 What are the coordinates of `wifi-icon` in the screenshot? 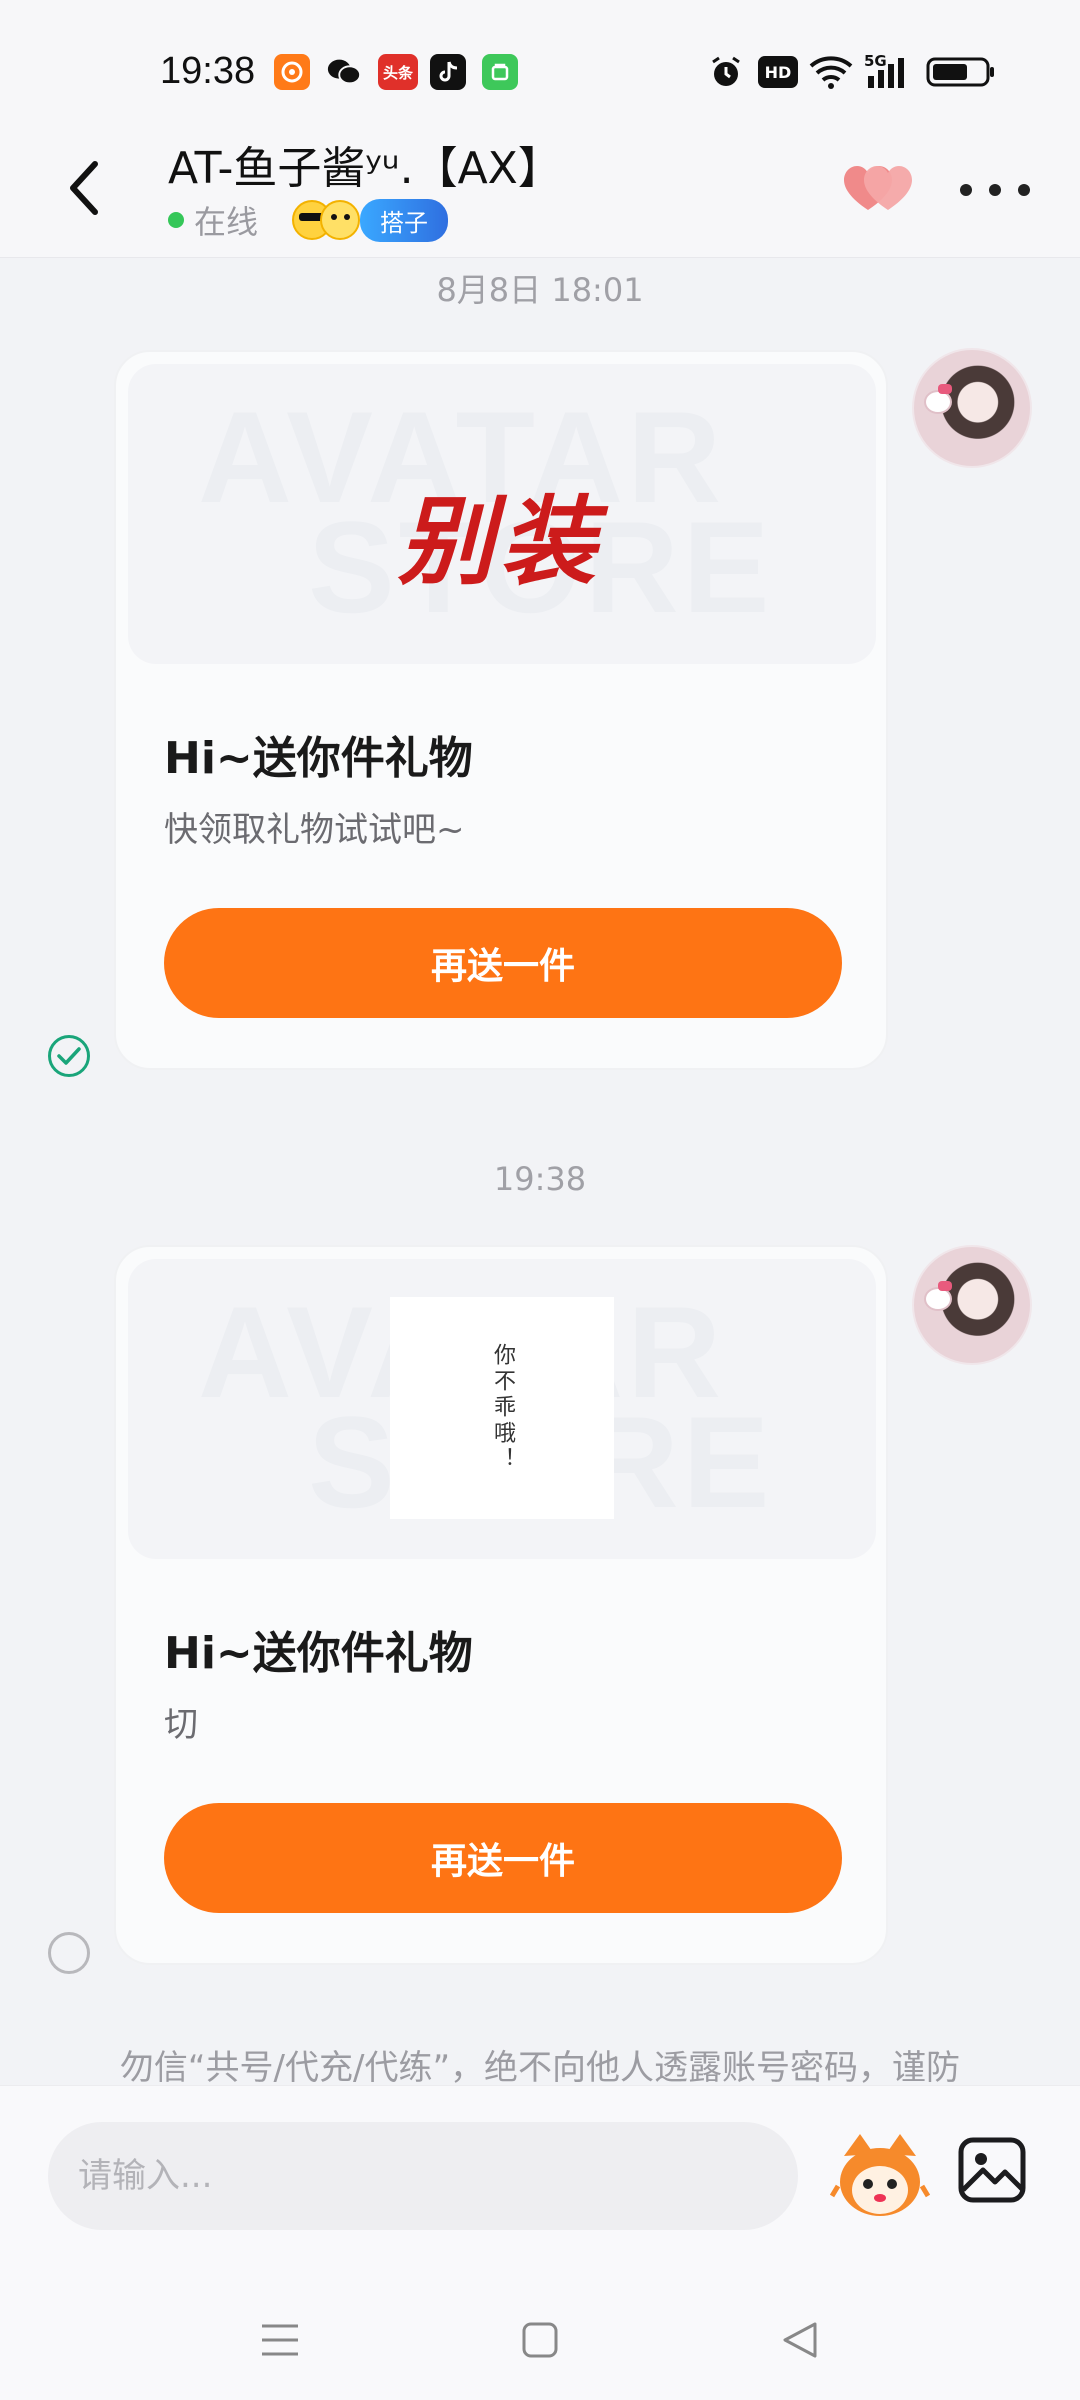 It's located at (831, 72).